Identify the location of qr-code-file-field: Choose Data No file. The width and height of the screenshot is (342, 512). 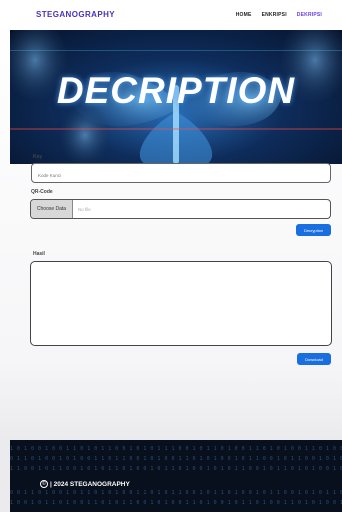
(180, 209).